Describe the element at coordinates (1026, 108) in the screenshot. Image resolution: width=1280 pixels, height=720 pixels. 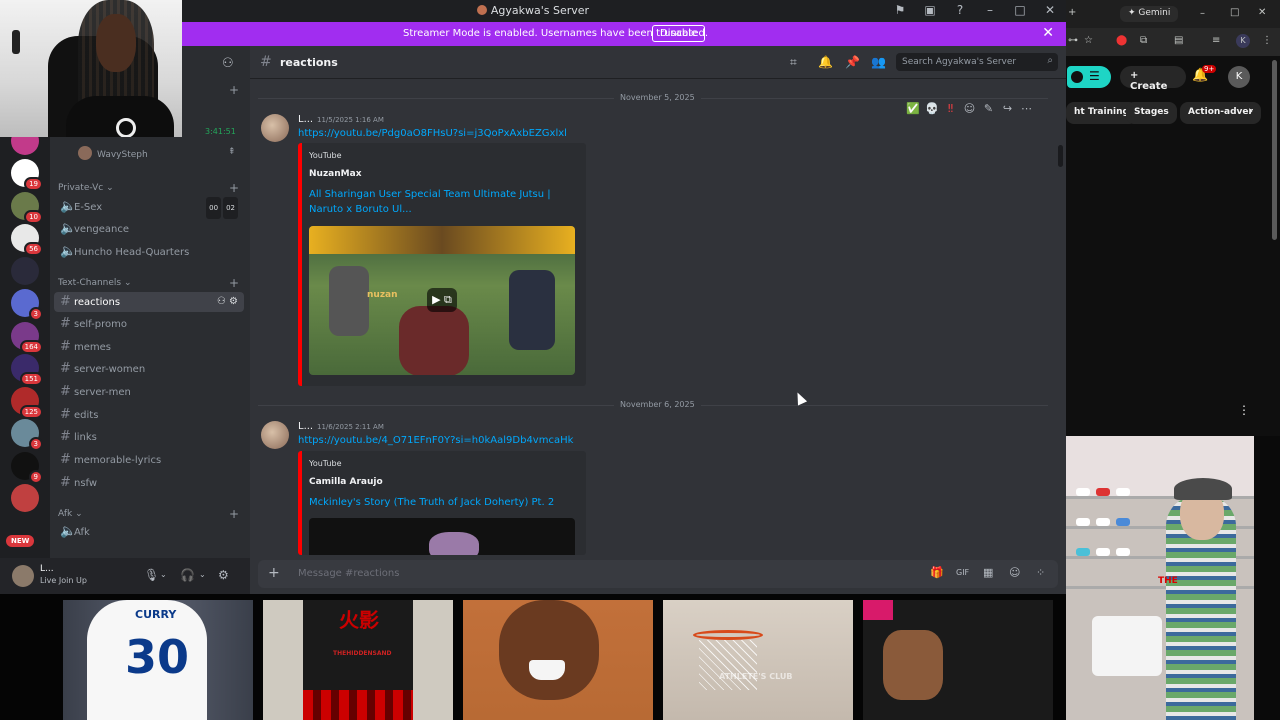
I see `more-icon: ⋯` at that location.